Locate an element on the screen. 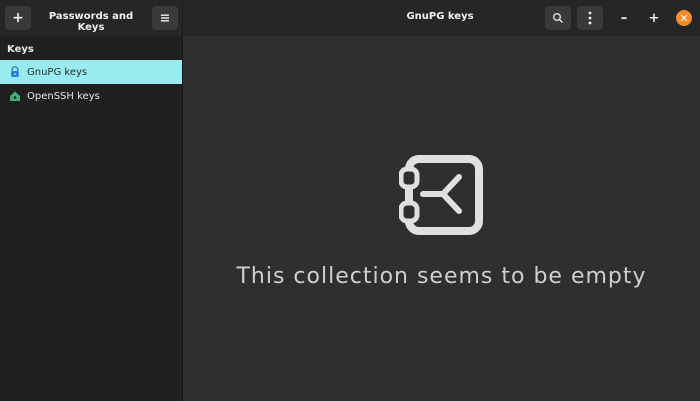 The height and width of the screenshot is (401, 700). header-divider is located at coordinates (182, 18).